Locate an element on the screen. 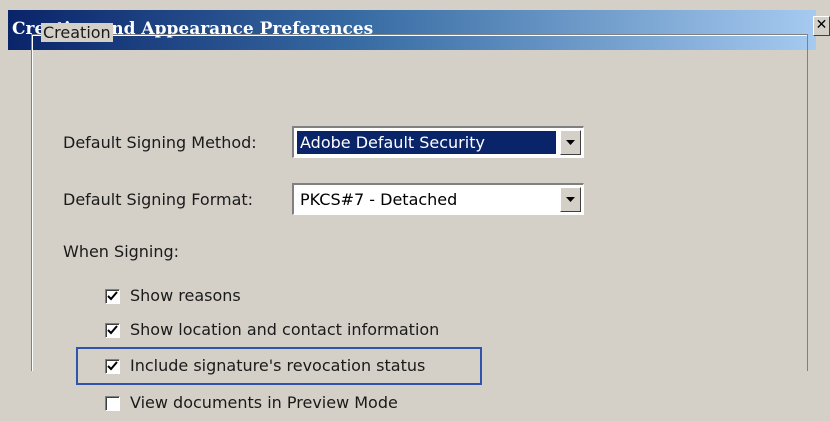 The width and height of the screenshot is (830, 421). show-location-checkbox is located at coordinates (112, 330).